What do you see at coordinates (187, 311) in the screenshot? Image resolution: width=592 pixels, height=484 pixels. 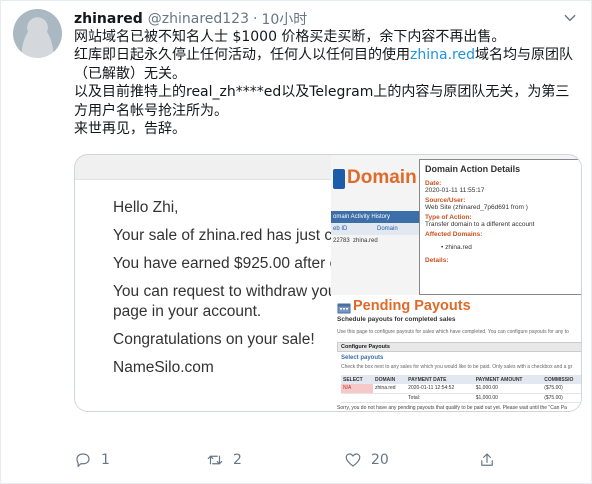 I see `email-withdraw-line: page in your account.` at bounding box center [187, 311].